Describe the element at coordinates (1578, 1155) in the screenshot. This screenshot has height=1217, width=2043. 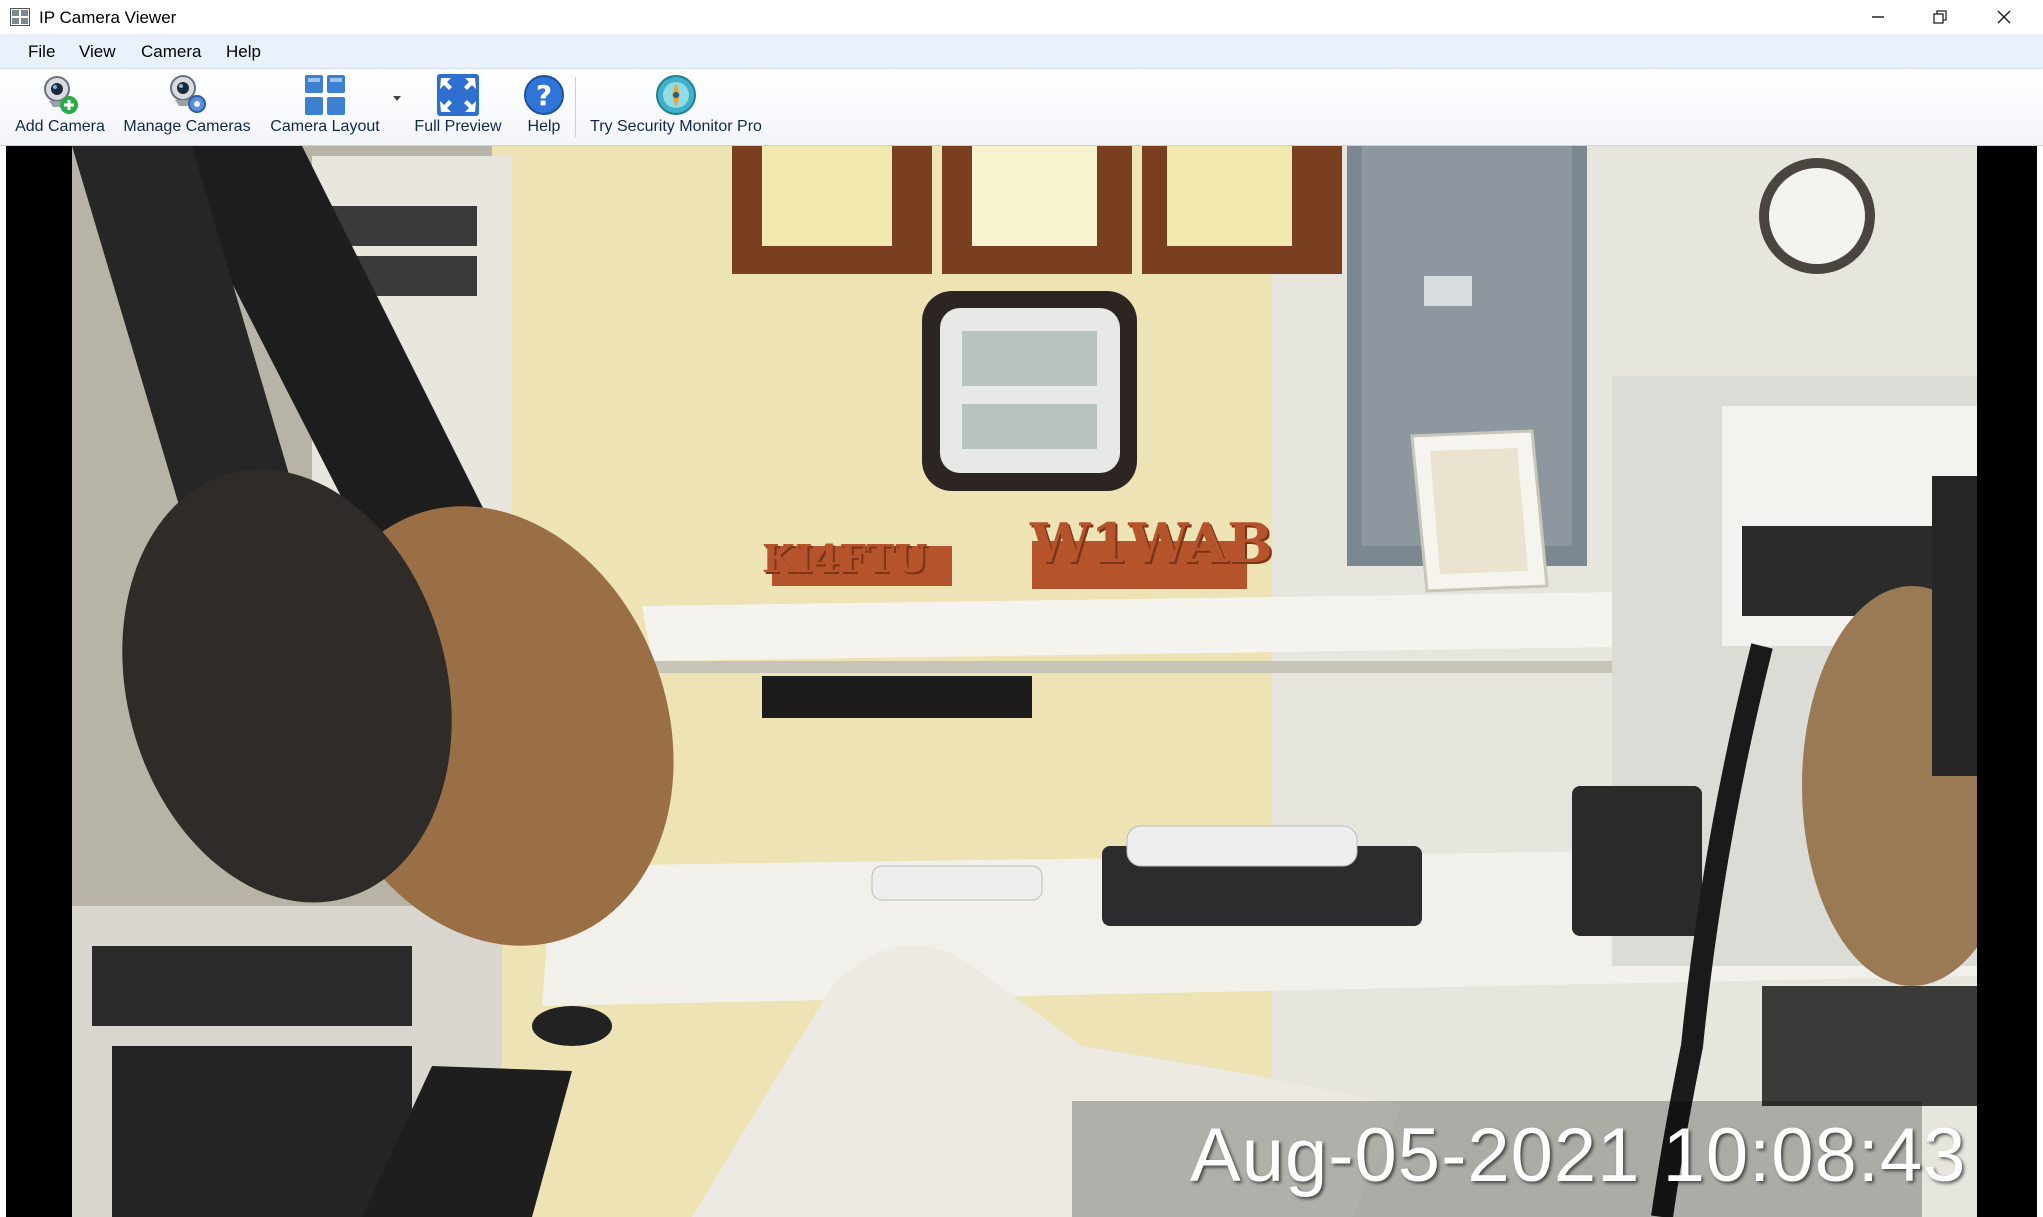
I see `video-timestamp: Aug-05-2021 10:08:43` at that location.